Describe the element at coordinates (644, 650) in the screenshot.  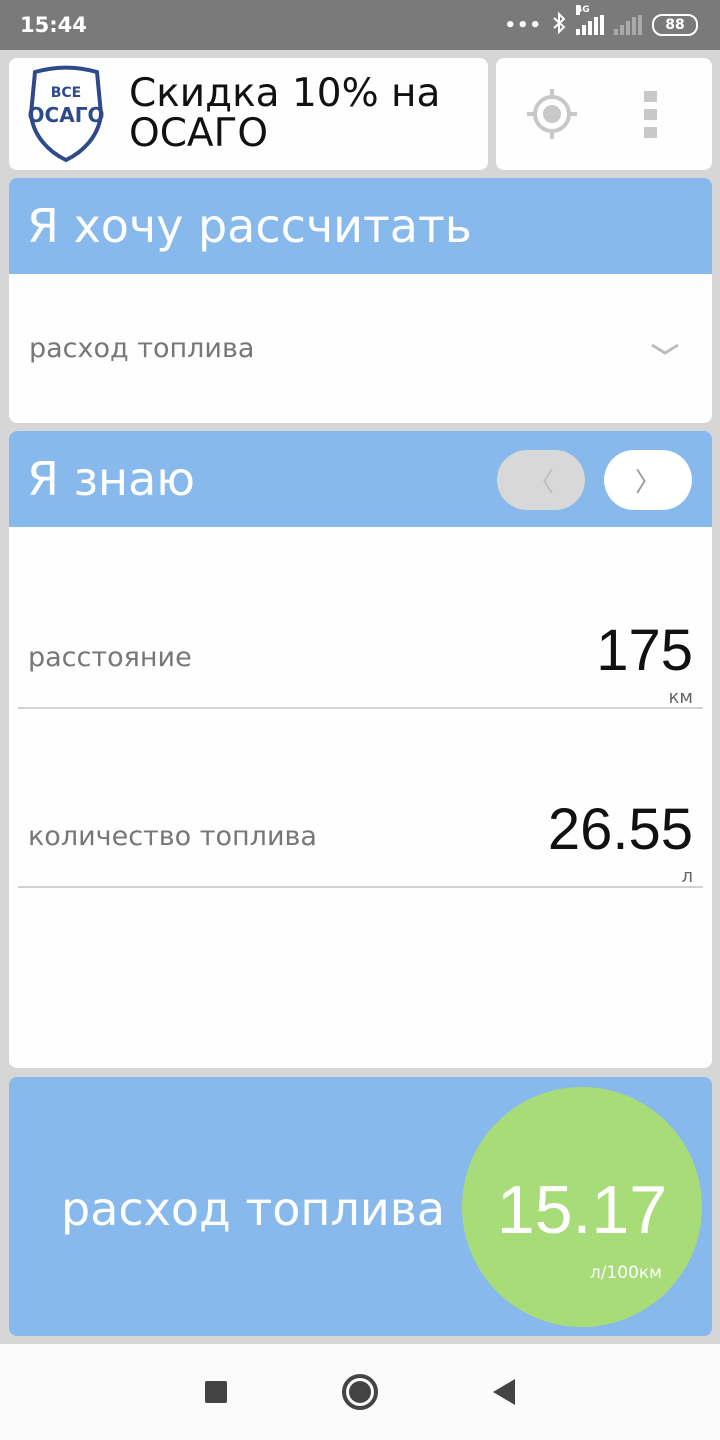
I see `distance-input: 175` at that location.